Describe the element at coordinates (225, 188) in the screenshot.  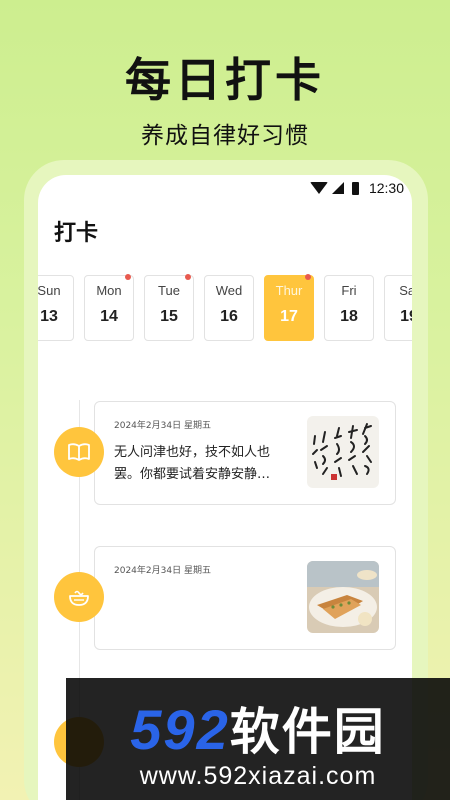
I see `status-bar: 12:30` at that location.